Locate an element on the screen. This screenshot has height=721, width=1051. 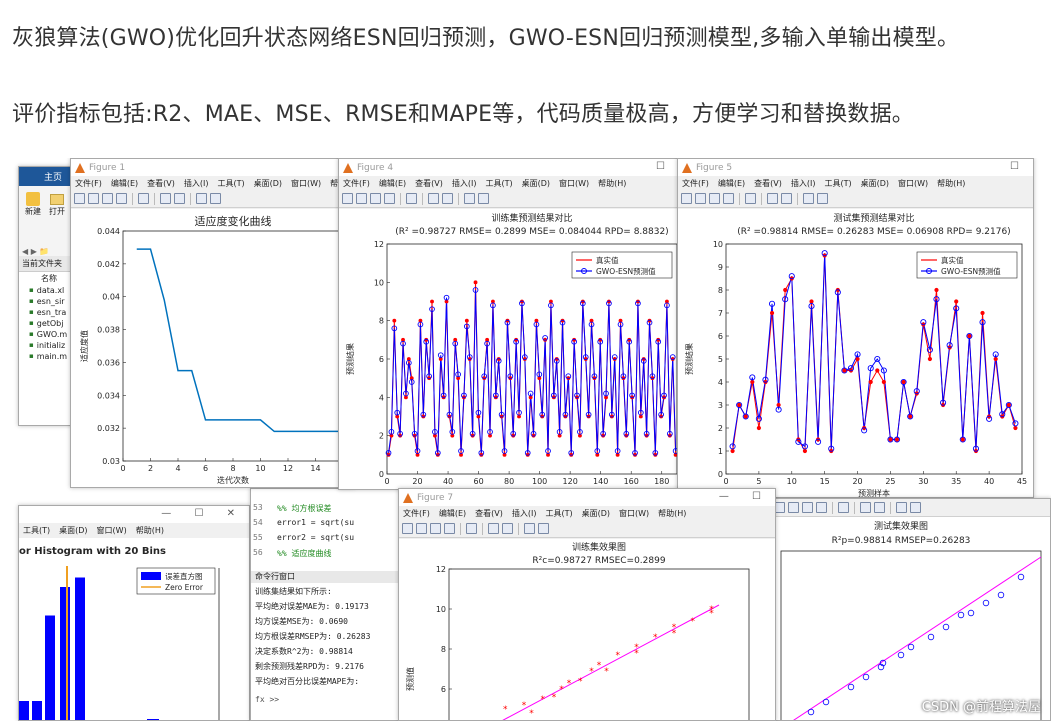
window-controls-icon: — ☐ is located at coordinates (745, 496).